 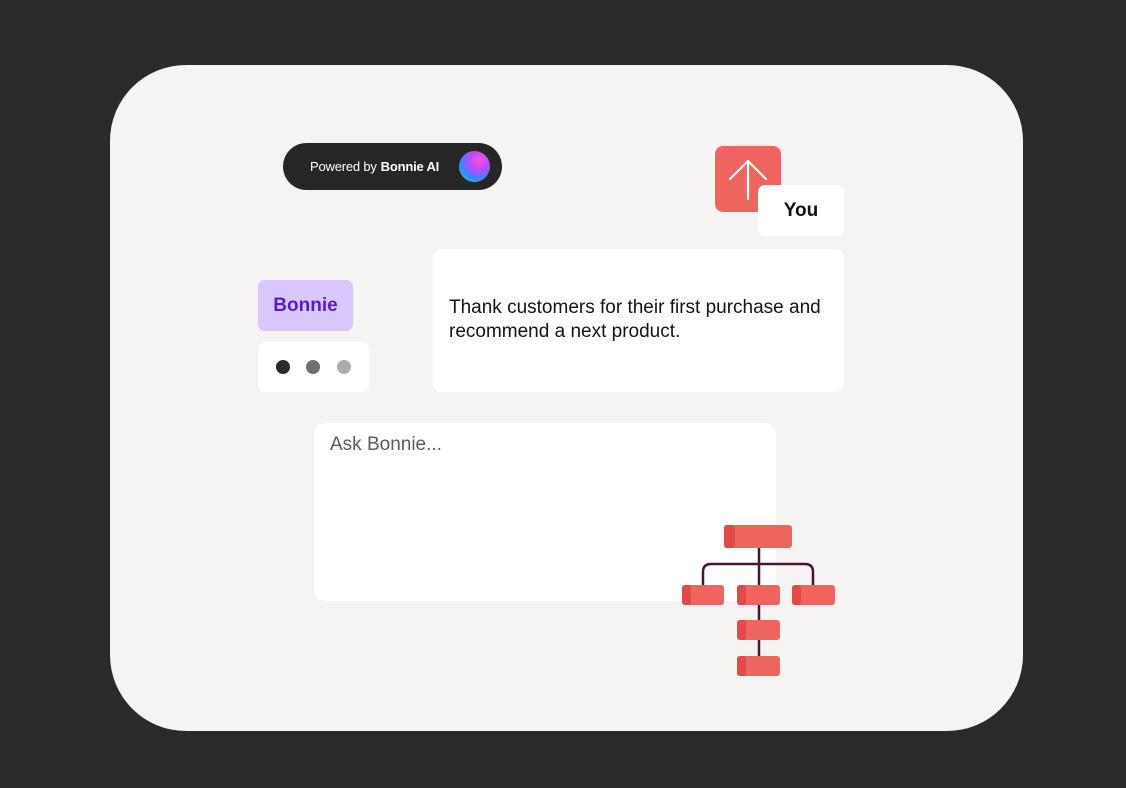 I want to click on badge-brand: Bonnie AI, so click(x=410, y=166).